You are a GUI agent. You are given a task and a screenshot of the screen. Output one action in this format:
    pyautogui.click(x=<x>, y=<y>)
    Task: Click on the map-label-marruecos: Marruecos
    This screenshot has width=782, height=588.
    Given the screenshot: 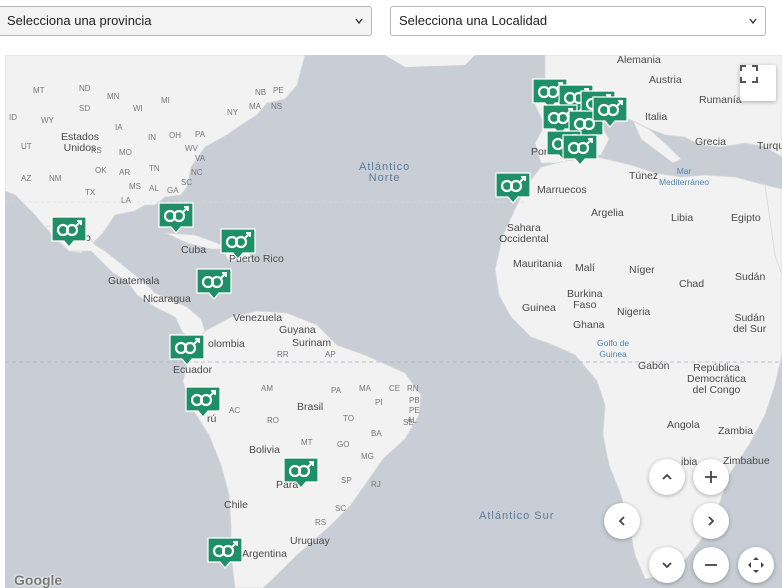 What is the action you would take?
    pyautogui.click(x=562, y=190)
    